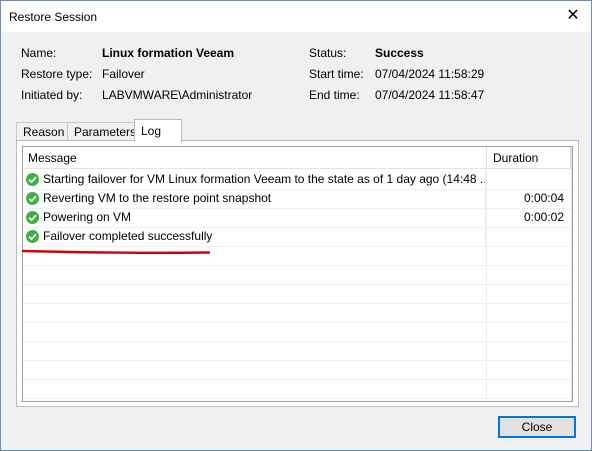  What do you see at coordinates (105, 131) in the screenshot?
I see `tab-parameters: Parameters` at bounding box center [105, 131].